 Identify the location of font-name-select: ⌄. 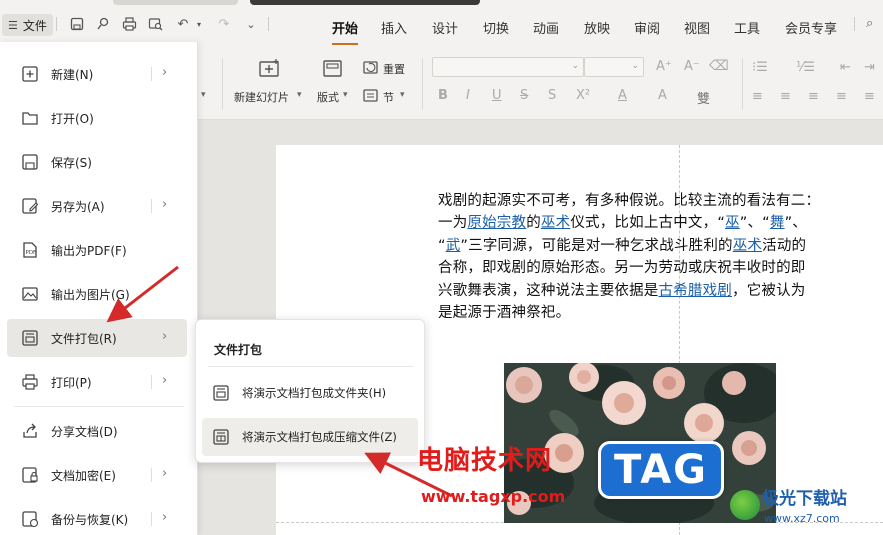
(508, 67).